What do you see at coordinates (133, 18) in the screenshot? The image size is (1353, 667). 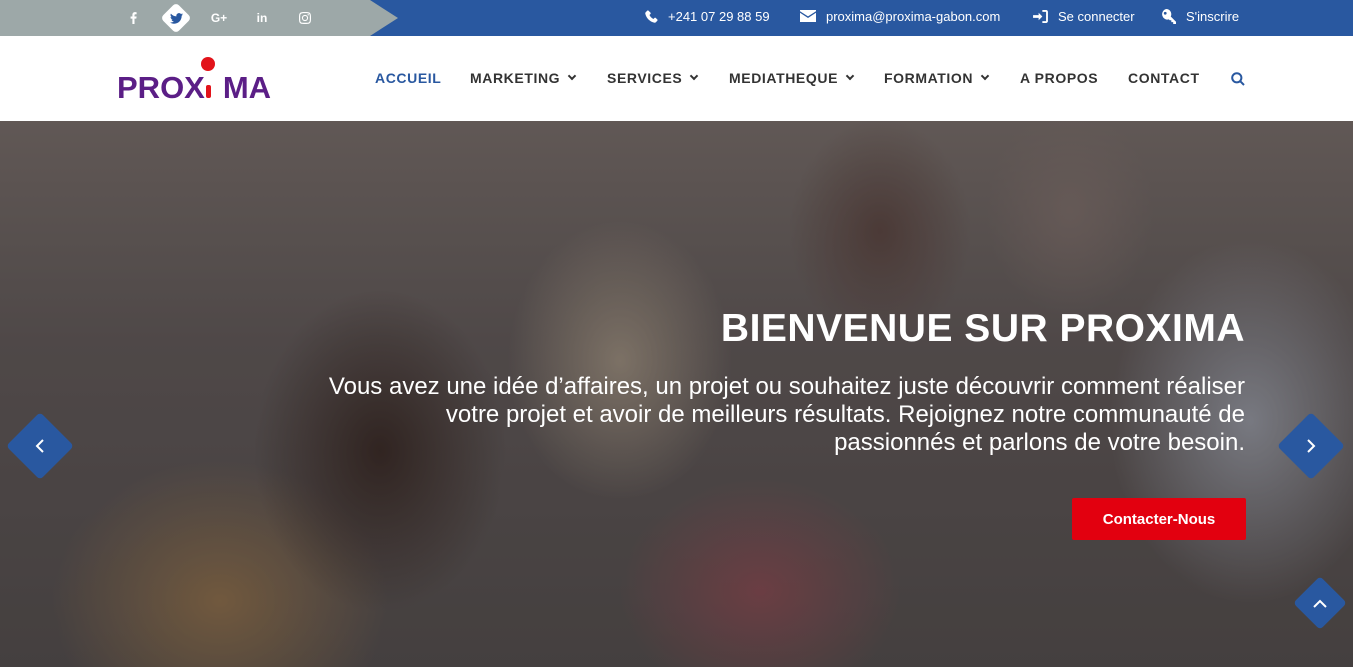 I see `facebook-icon` at bounding box center [133, 18].